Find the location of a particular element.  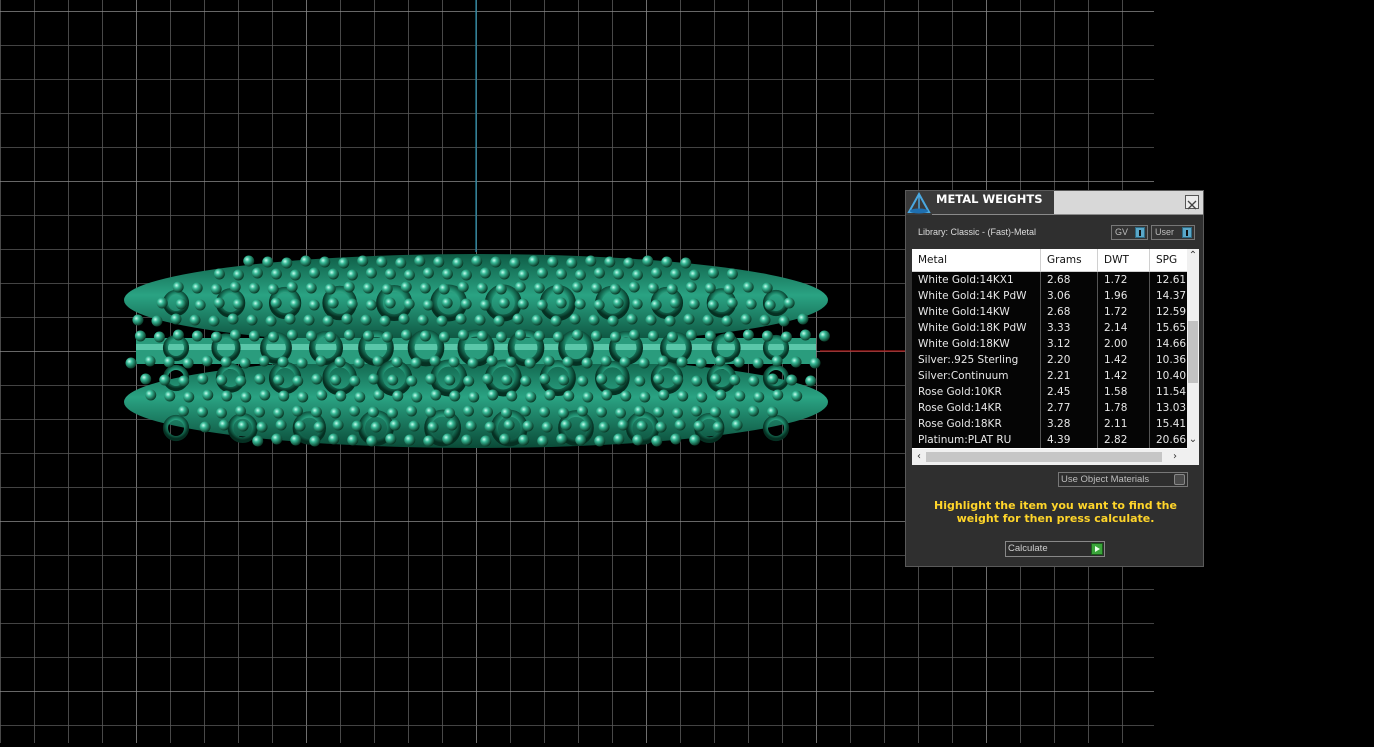

table-row: White Gold:14KX1 2.68 1.72 12.61 is located at coordinates (1049, 280).